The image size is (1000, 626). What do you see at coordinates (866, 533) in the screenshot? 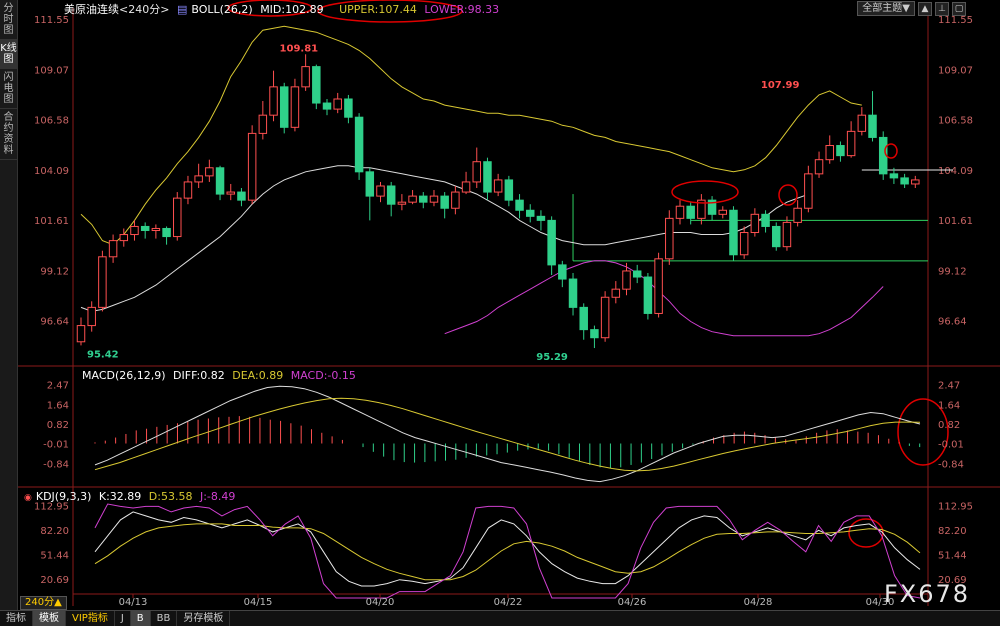
I see `highlight-kdj-circle` at bounding box center [866, 533].